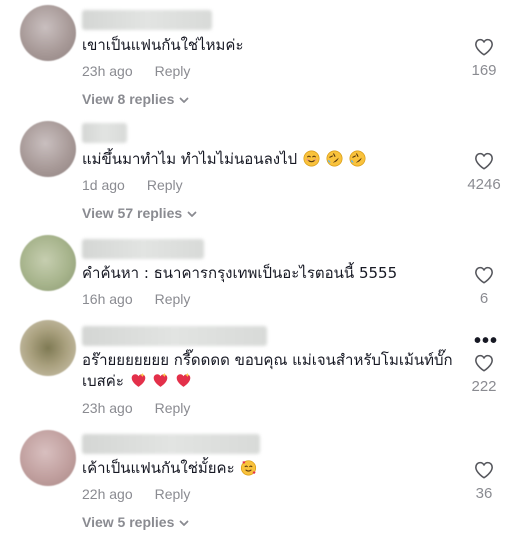 Image resolution: width=526 pixels, height=542 pixels. What do you see at coordinates (484, 58) in the screenshot?
I see `like-control: 169` at bounding box center [484, 58].